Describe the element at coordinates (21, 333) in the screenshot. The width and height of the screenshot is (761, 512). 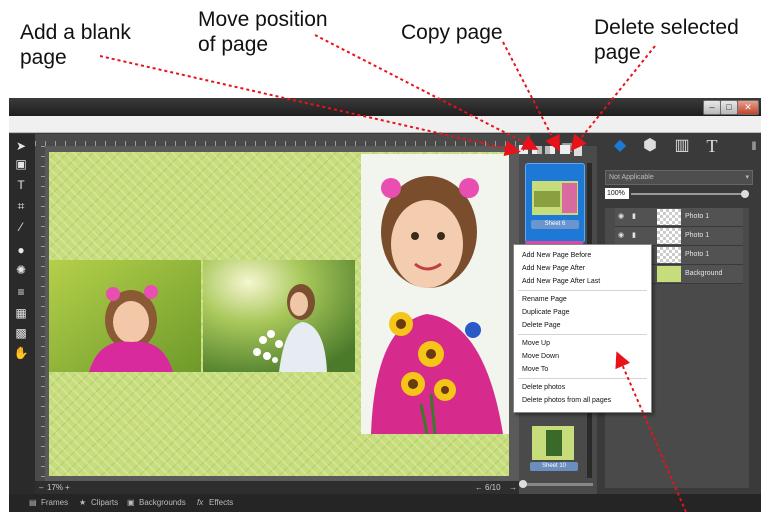
I see `grid-tool-icon: ▩` at that location.